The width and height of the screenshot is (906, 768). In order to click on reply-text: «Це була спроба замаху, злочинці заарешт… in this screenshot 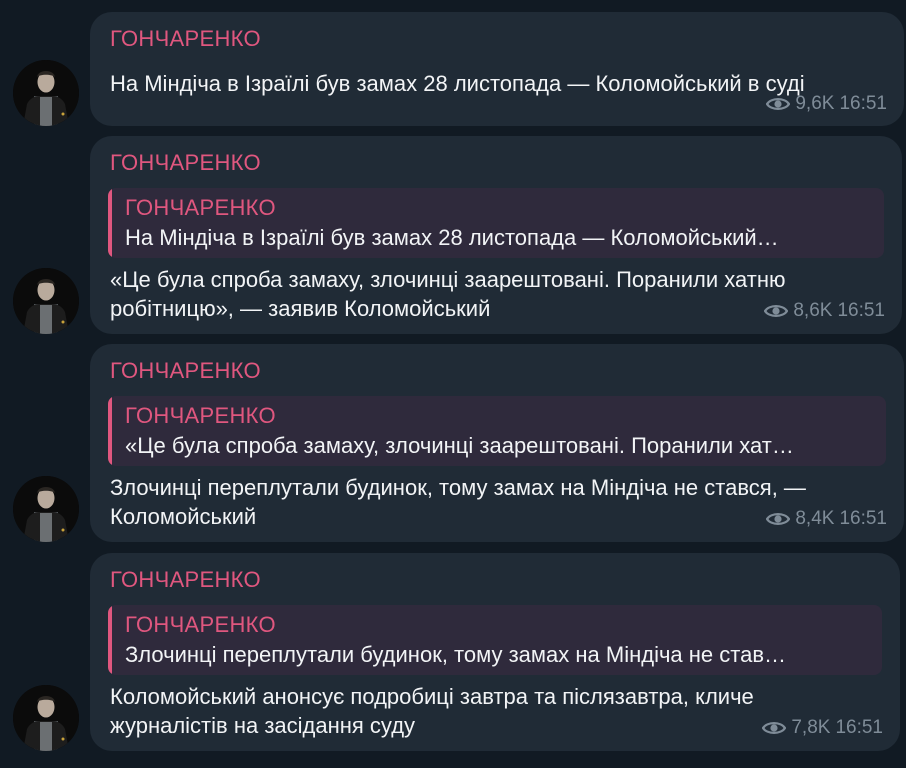, I will do `click(459, 445)`.